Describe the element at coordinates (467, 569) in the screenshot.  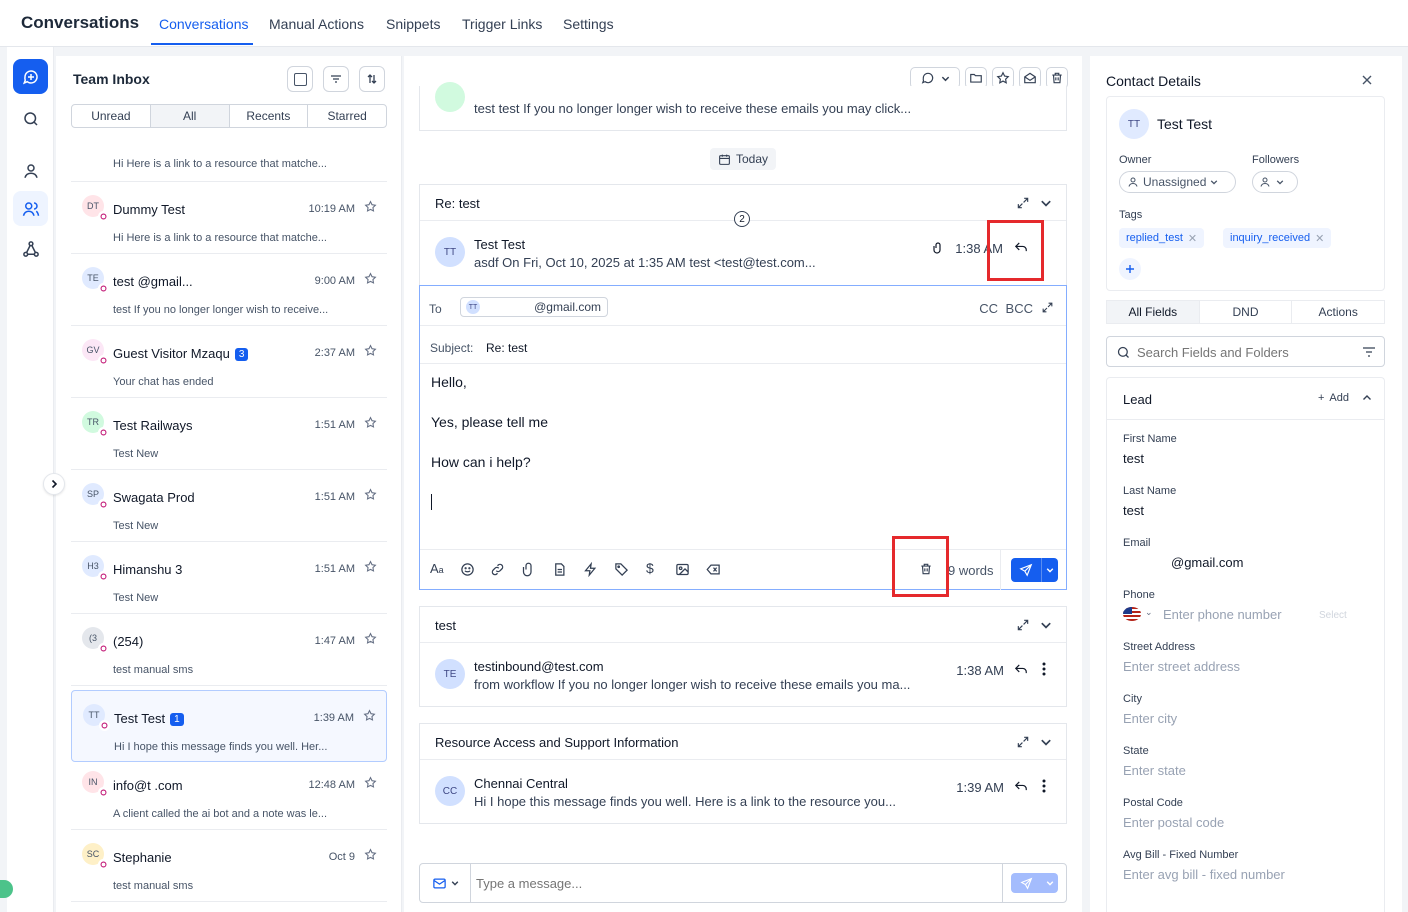
I see `emoji-icon` at that location.